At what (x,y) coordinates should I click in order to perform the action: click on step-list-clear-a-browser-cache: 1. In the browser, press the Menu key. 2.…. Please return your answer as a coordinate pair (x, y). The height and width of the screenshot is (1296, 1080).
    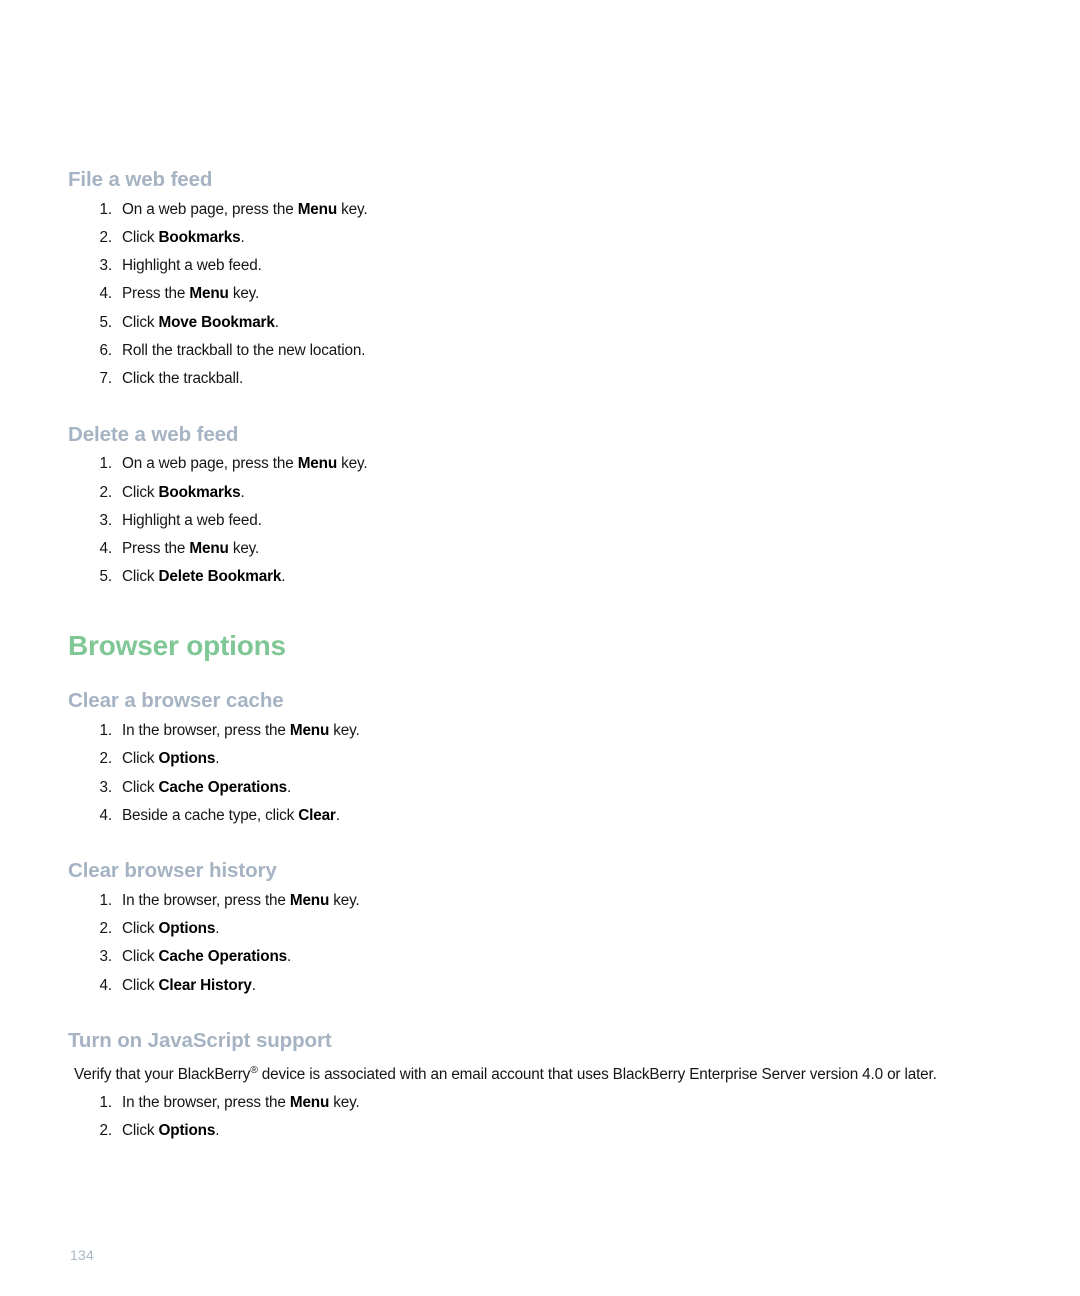
    Looking at the image, I should click on (540, 773).